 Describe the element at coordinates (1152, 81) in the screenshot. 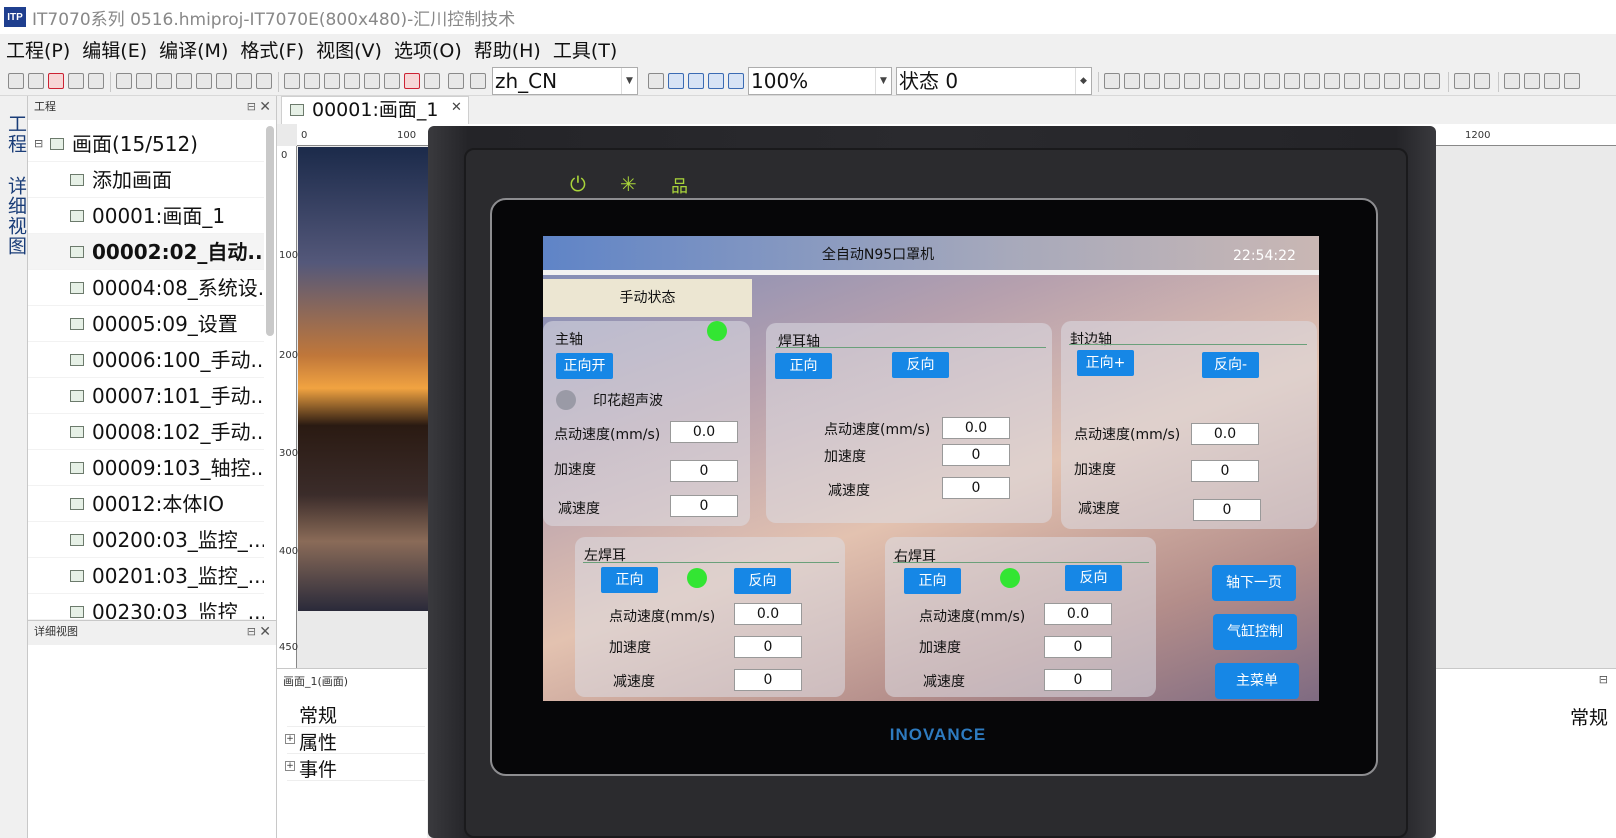

I see `align-right-icon` at that location.